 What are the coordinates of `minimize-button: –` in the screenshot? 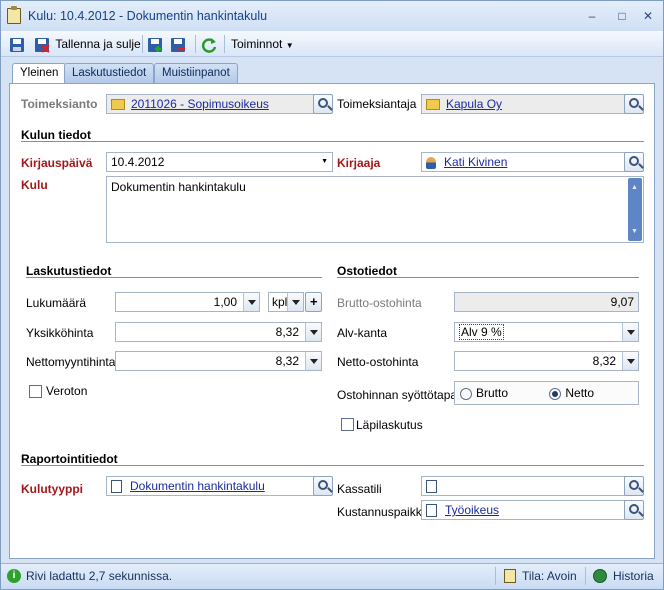 It's located at (592, 16).